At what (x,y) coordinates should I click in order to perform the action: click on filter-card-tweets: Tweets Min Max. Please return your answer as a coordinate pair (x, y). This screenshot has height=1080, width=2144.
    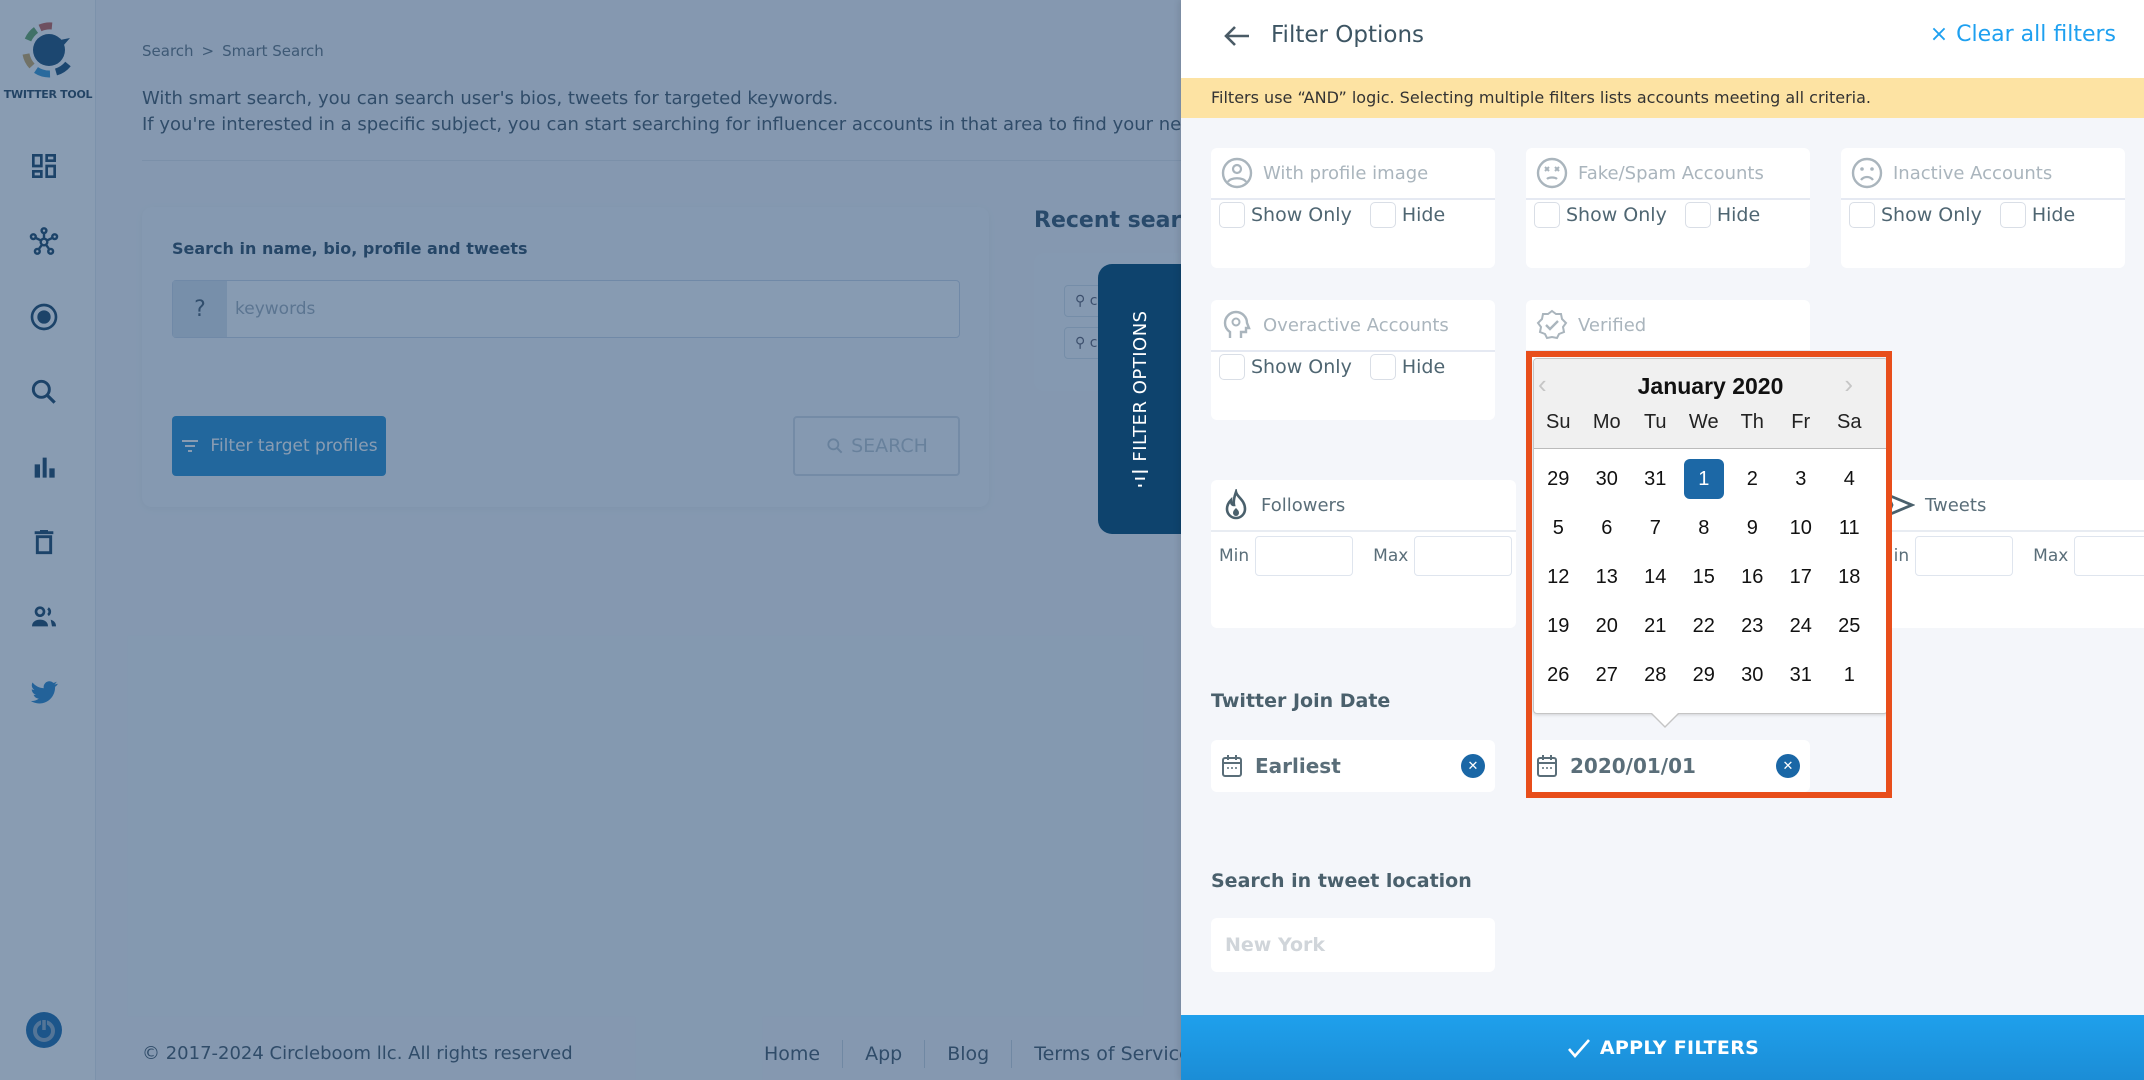
    Looking at the image, I should click on (2007, 554).